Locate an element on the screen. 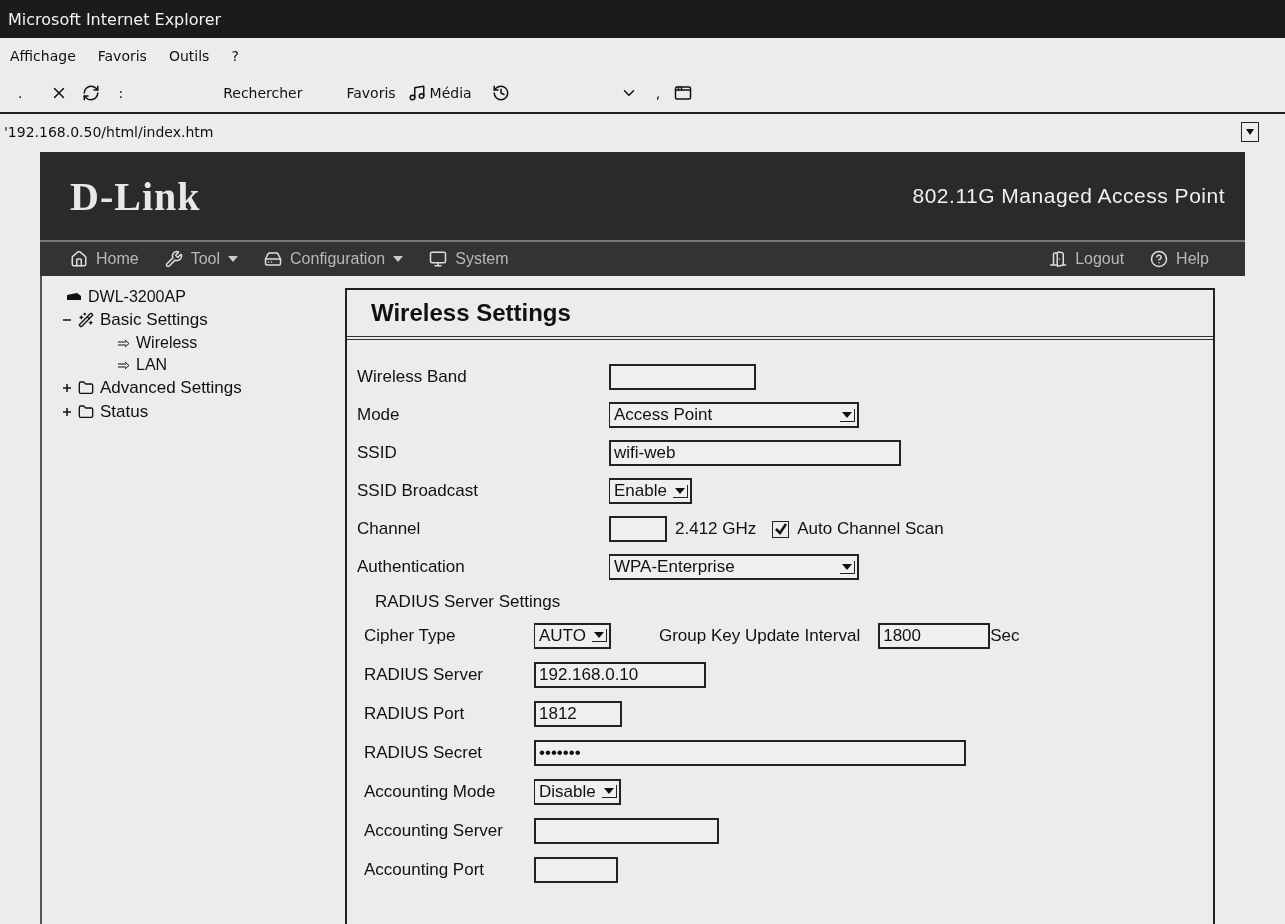  tree-item: DWL-3200AP is located at coordinates (137, 297).